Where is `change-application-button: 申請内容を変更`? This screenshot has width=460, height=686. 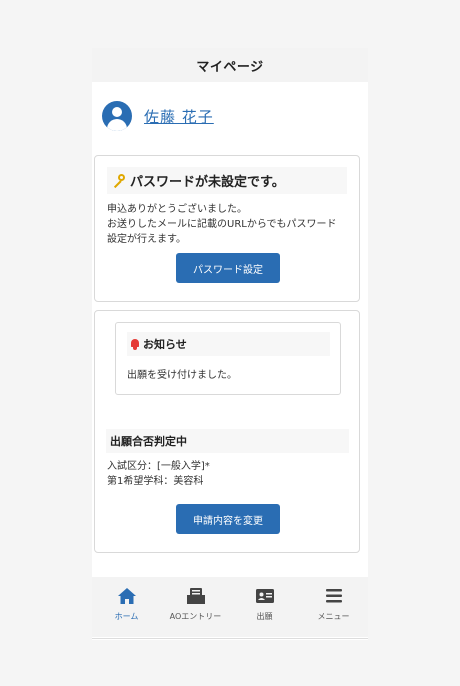 change-application-button: 申請内容を変更 is located at coordinates (228, 519).